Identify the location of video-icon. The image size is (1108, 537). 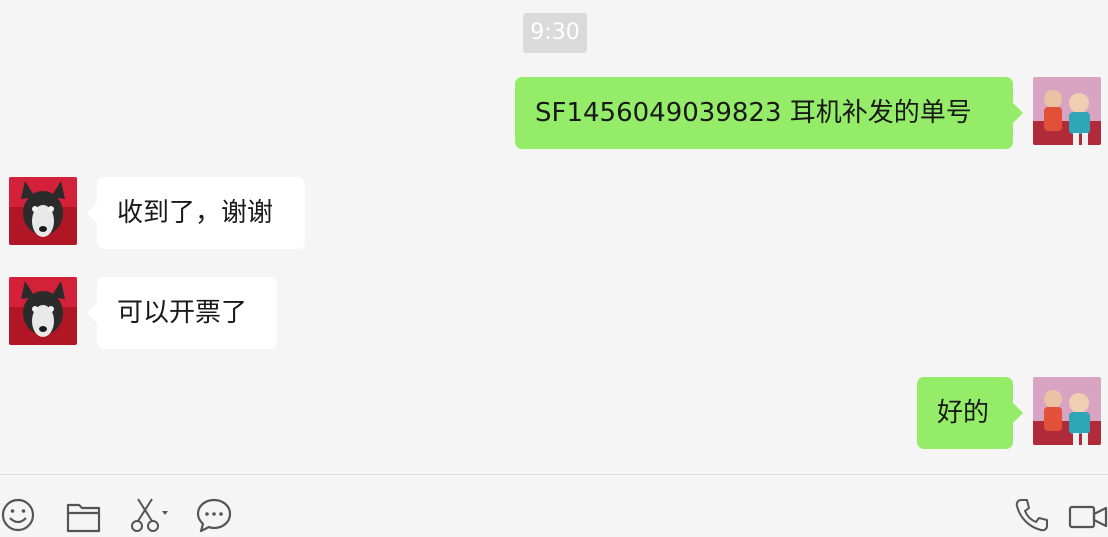
(1088, 517).